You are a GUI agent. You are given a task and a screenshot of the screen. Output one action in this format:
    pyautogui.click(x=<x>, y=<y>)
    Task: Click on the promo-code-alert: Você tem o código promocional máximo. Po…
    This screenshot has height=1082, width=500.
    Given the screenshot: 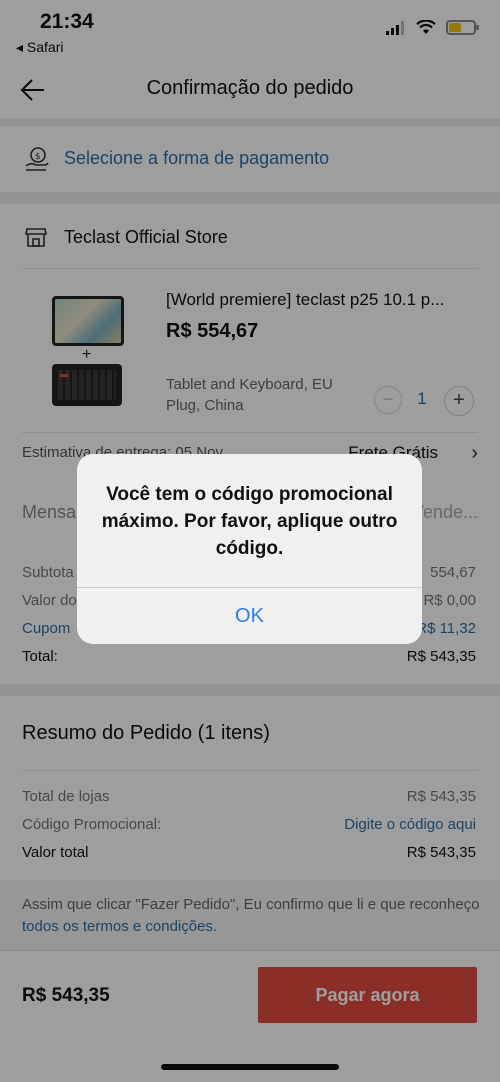 What is the action you would take?
    pyautogui.click(x=249, y=549)
    